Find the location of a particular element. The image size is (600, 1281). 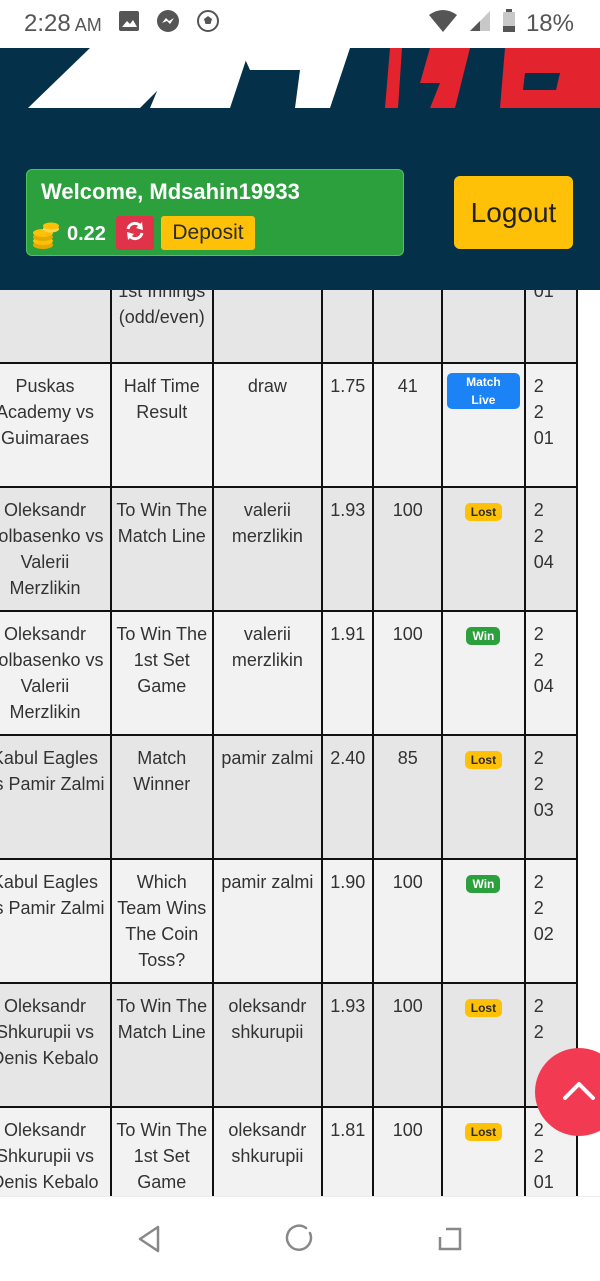

brand-logo is located at coordinates (300, 83).